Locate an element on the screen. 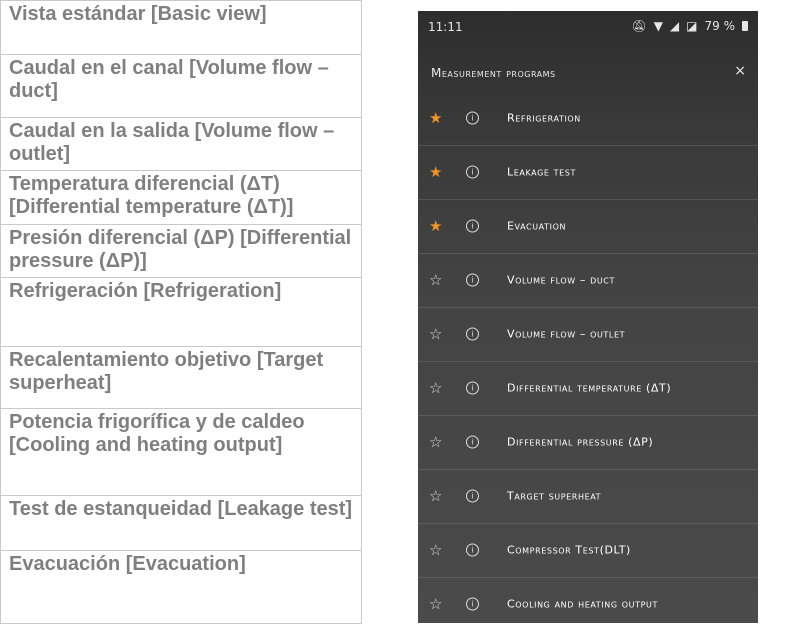  status-bar: 11:11 🔕︎ ▼ ◢ ◪ 79 % is located at coordinates (588, 26).